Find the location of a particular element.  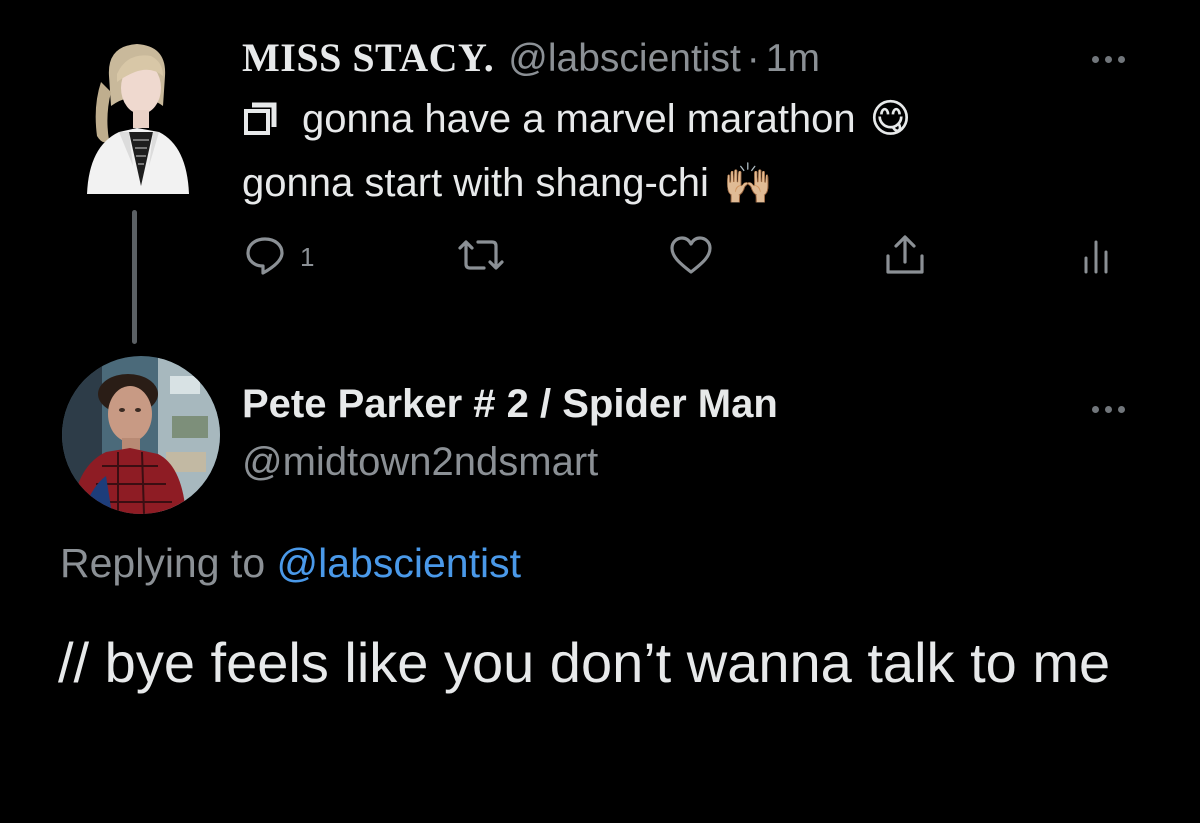

reply-count: 1 is located at coordinates (307, 256).